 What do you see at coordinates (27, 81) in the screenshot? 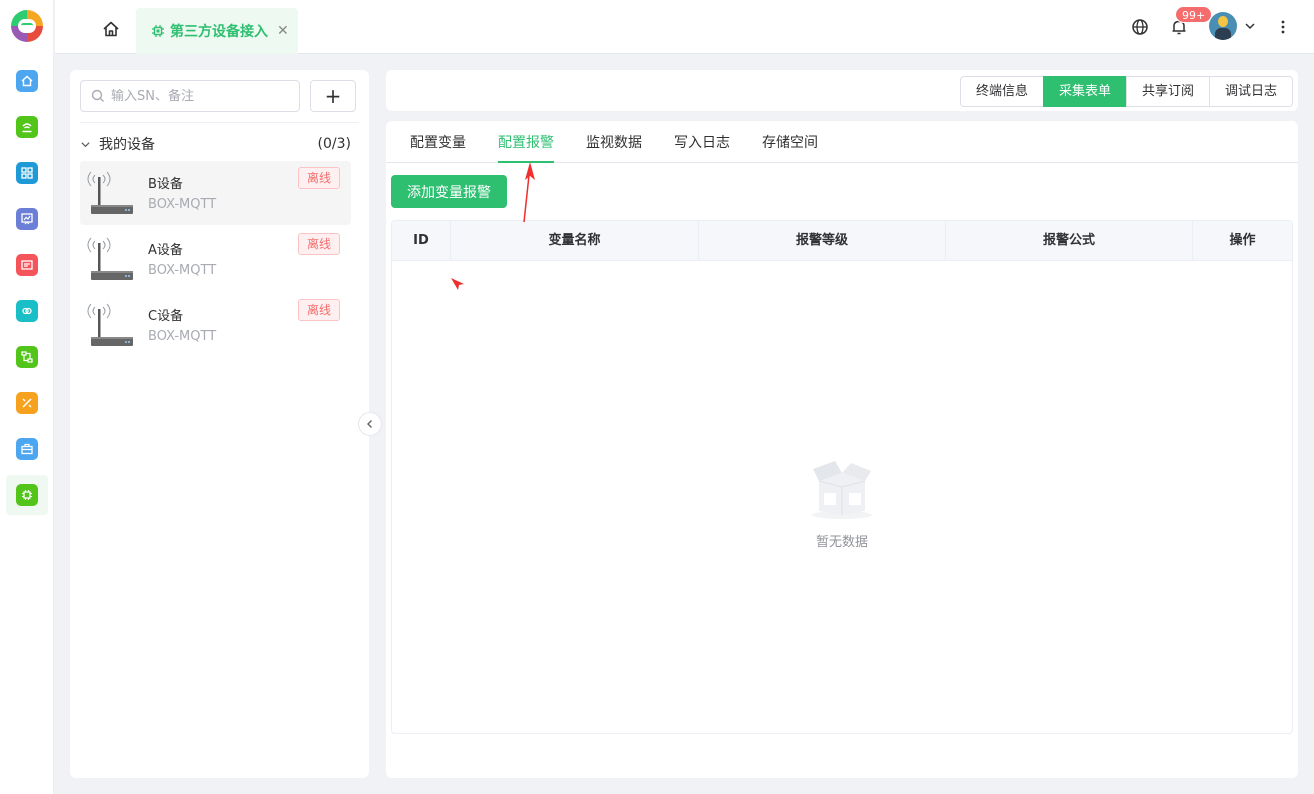
I see `rail-home-icon` at bounding box center [27, 81].